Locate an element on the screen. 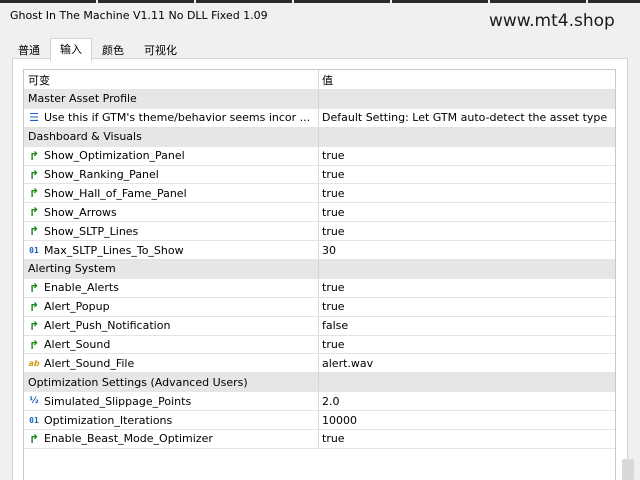 Image resolution: width=640 pixels, height=480 pixels. tab-inputs: 输入 is located at coordinates (71, 50).